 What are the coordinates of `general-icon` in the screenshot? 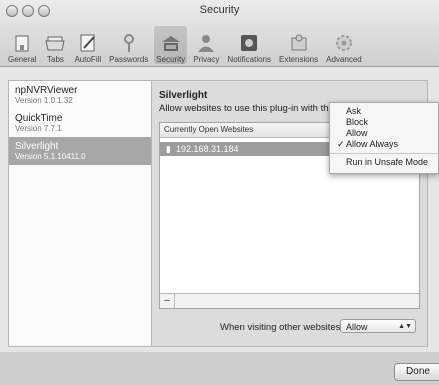 It's located at (22, 43).